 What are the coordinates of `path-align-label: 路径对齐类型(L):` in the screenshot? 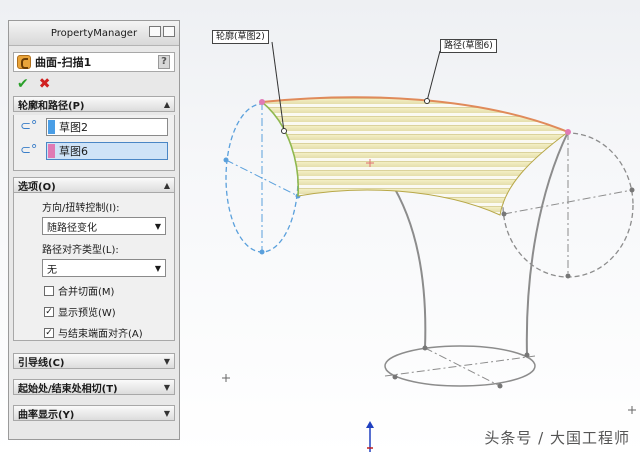 It's located at (80, 250).